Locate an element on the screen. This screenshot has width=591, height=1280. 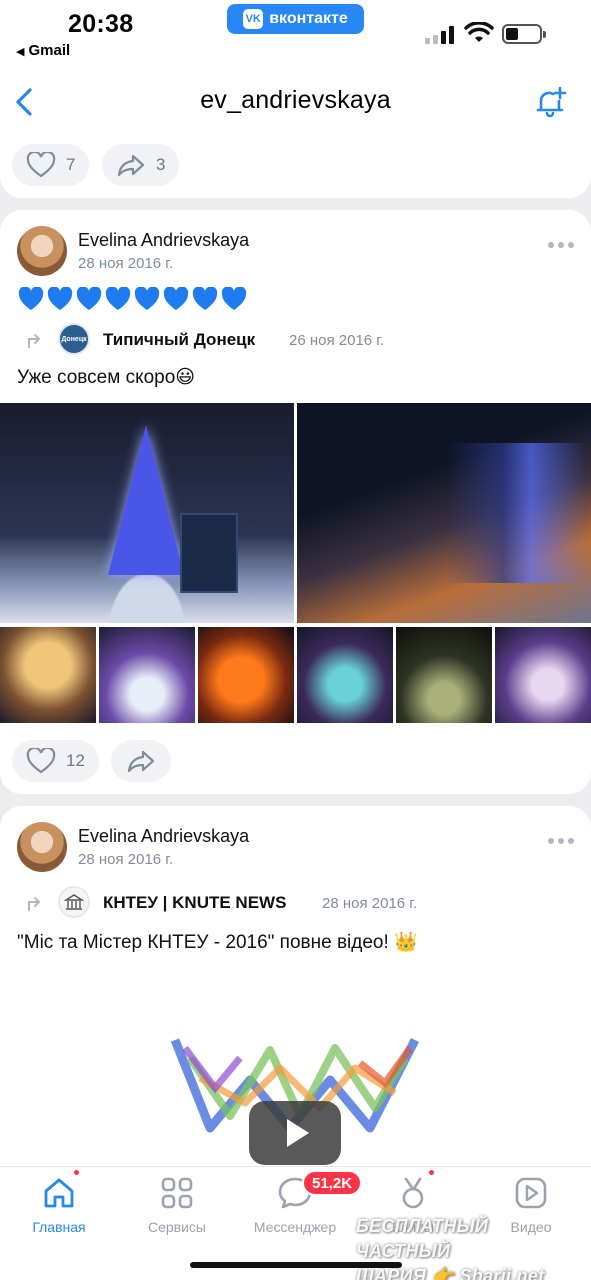
photo-night-street is located at coordinates (444, 513).